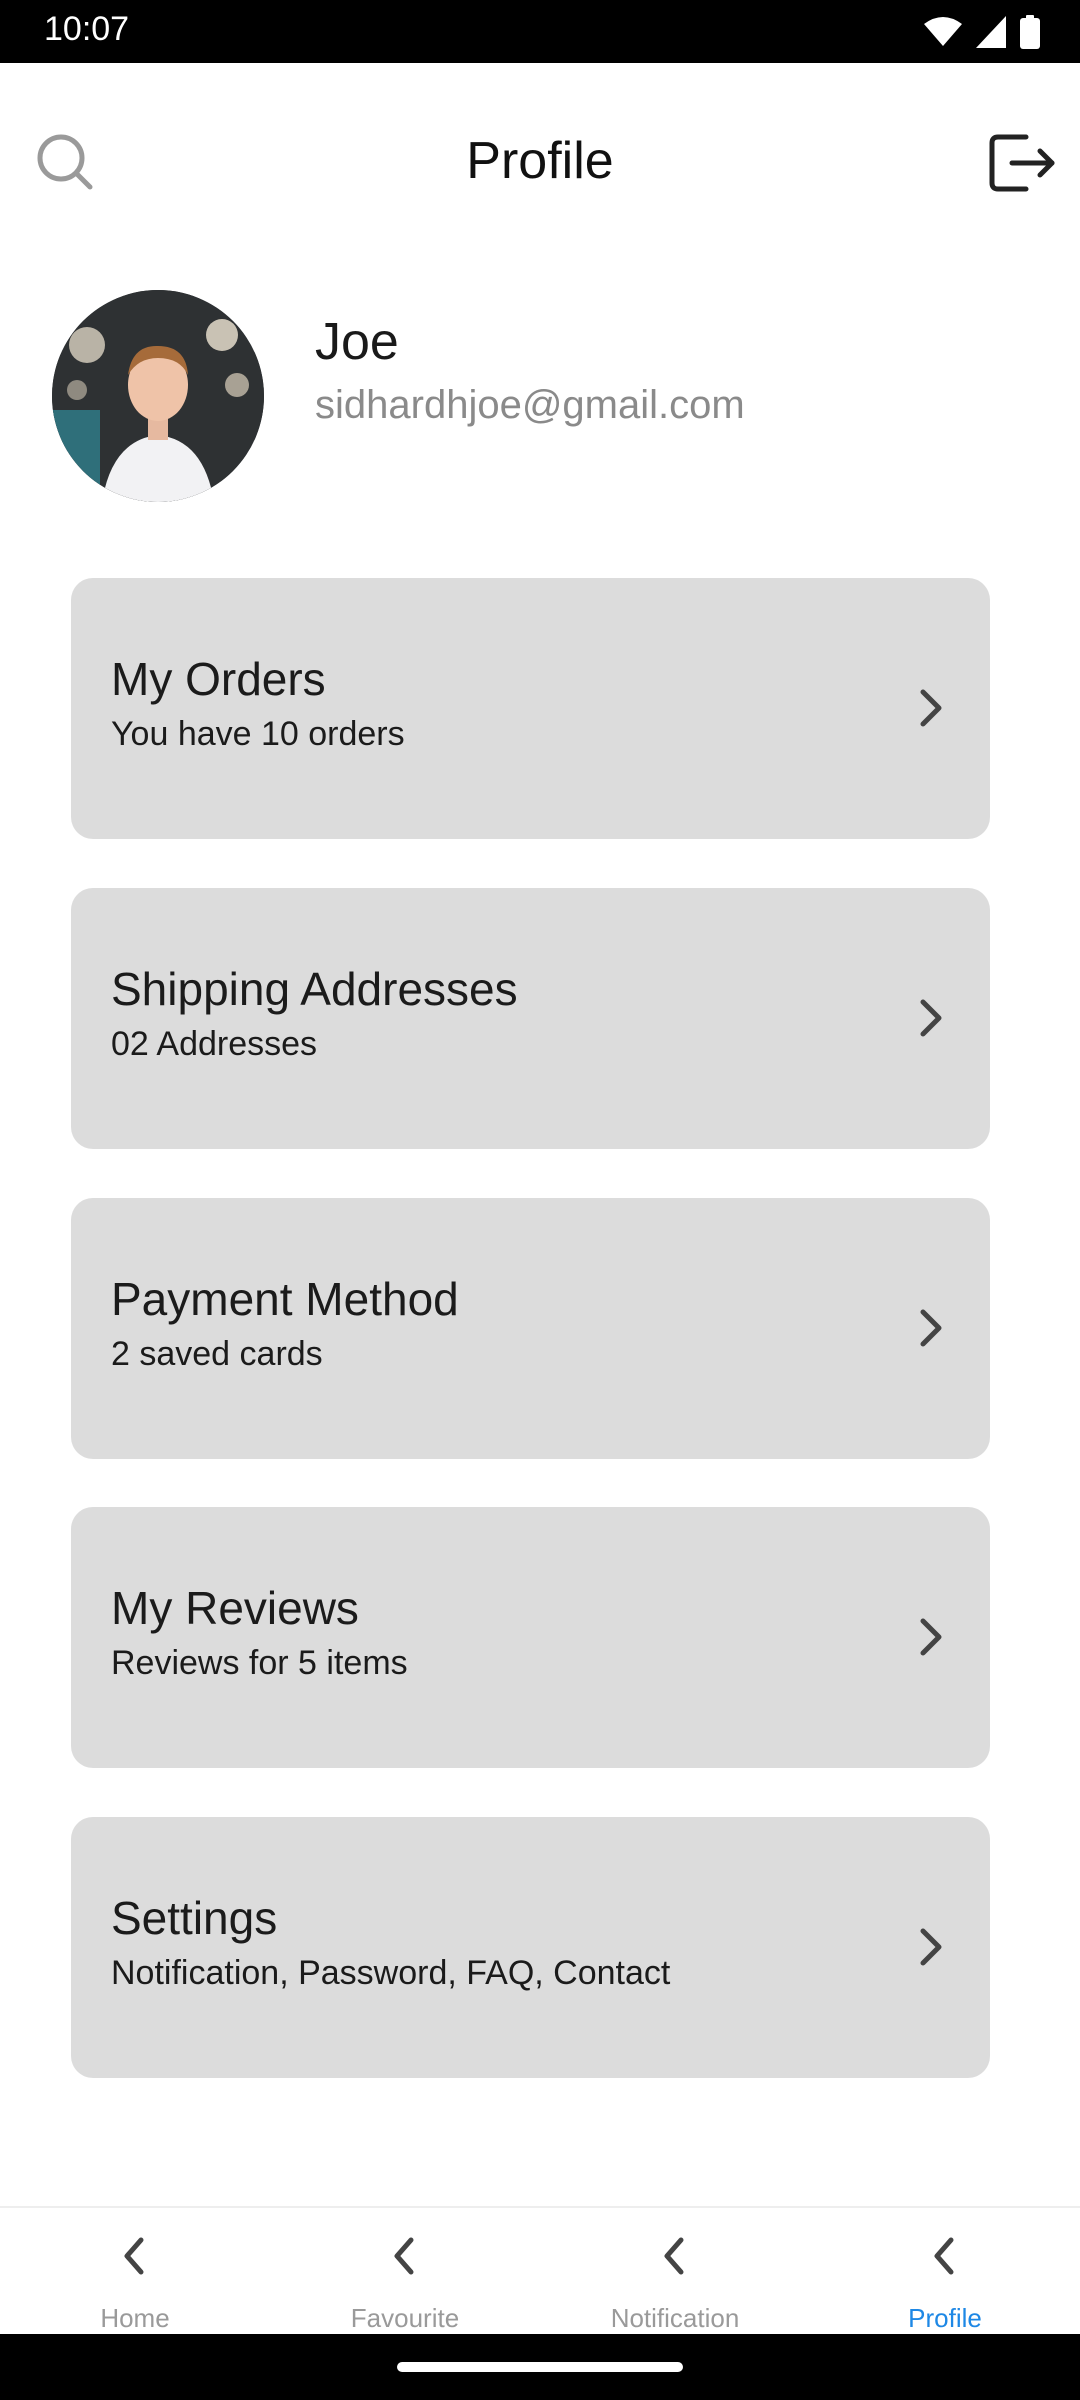 This screenshot has height=2400, width=1080. What do you see at coordinates (258, 734) in the screenshot?
I see `menu-item-subtitle: You have 10 orders` at bounding box center [258, 734].